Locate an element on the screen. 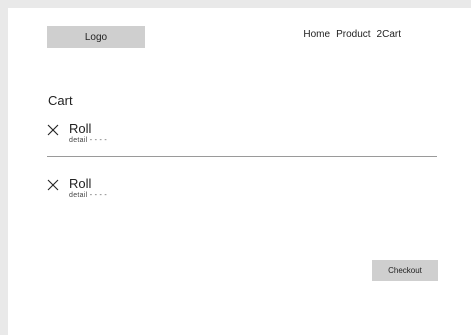 The image size is (471, 335). cart-title: Cart is located at coordinates (60, 100).